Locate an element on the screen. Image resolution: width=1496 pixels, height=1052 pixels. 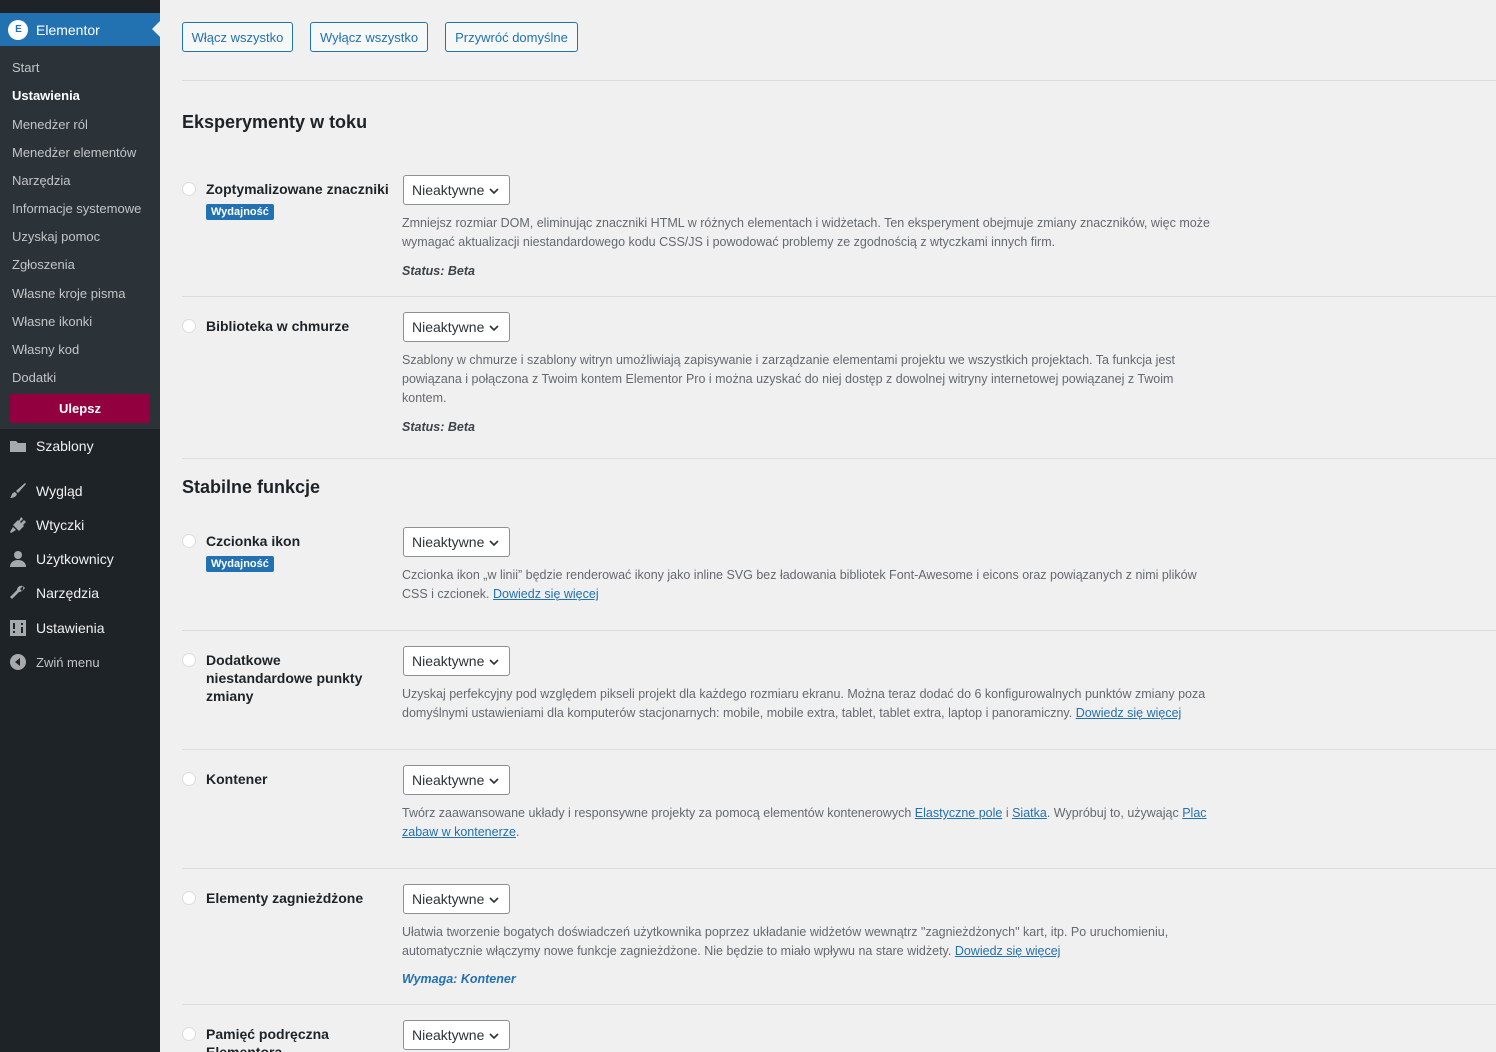
sidebar-item-templates: Szablony is located at coordinates (80, 446).